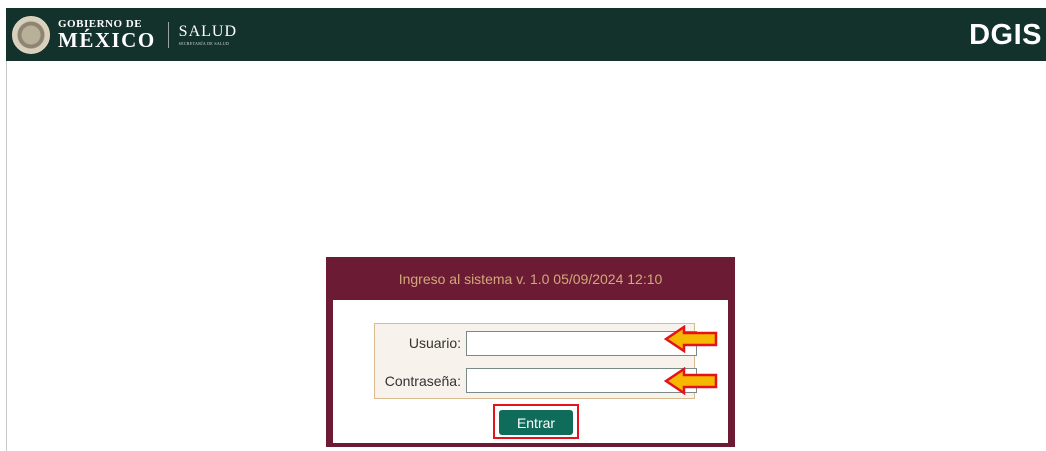 This screenshot has height=451, width=1046. I want to click on credentials-box: Usuario: Contraseña:, so click(535, 361).